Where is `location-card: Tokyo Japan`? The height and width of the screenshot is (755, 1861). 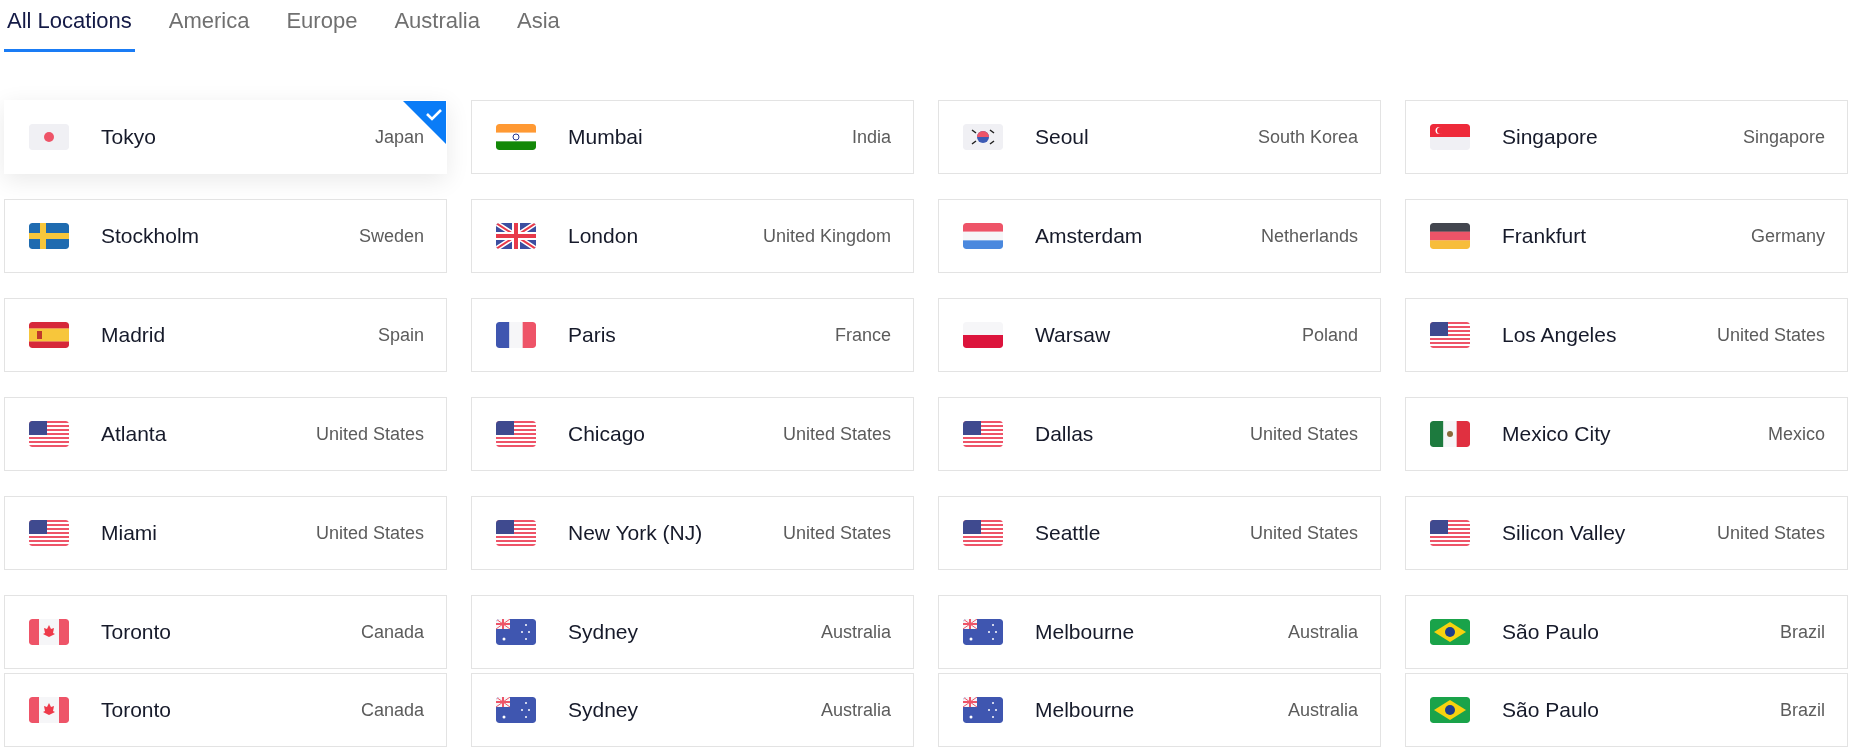 location-card: Tokyo Japan is located at coordinates (225, 137).